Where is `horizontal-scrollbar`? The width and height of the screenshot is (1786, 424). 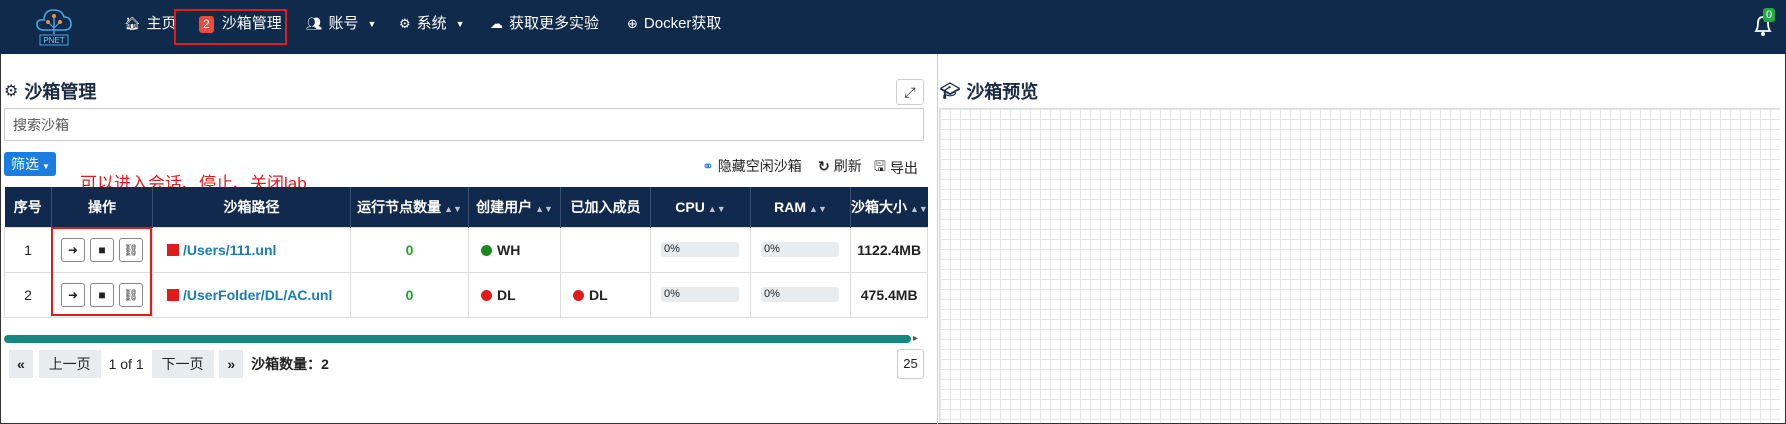 horizontal-scrollbar is located at coordinates (457, 339).